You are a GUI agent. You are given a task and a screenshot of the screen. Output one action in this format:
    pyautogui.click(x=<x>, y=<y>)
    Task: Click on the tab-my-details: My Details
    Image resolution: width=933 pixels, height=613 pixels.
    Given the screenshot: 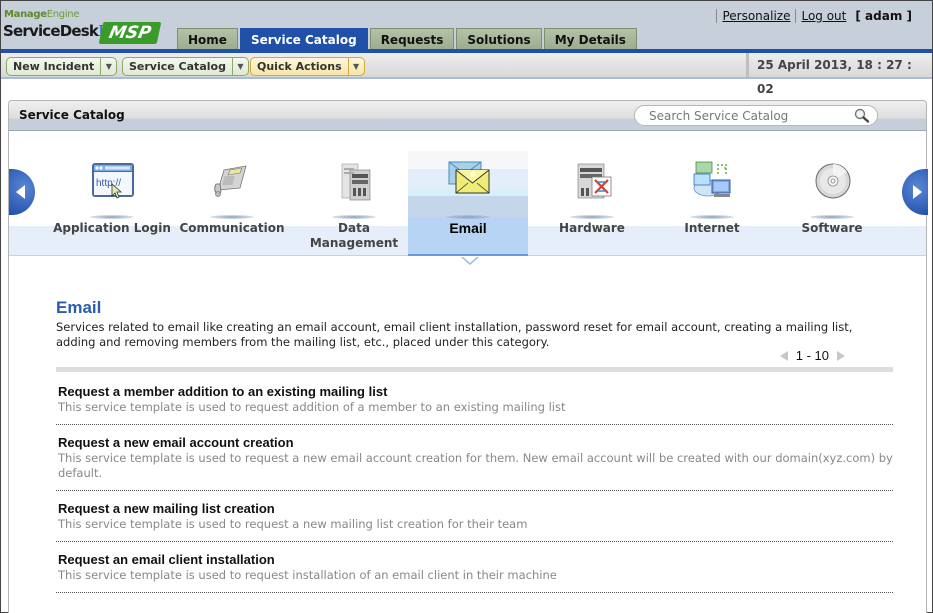 What is the action you would take?
    pyautogui.click(x=590, y=39)
    